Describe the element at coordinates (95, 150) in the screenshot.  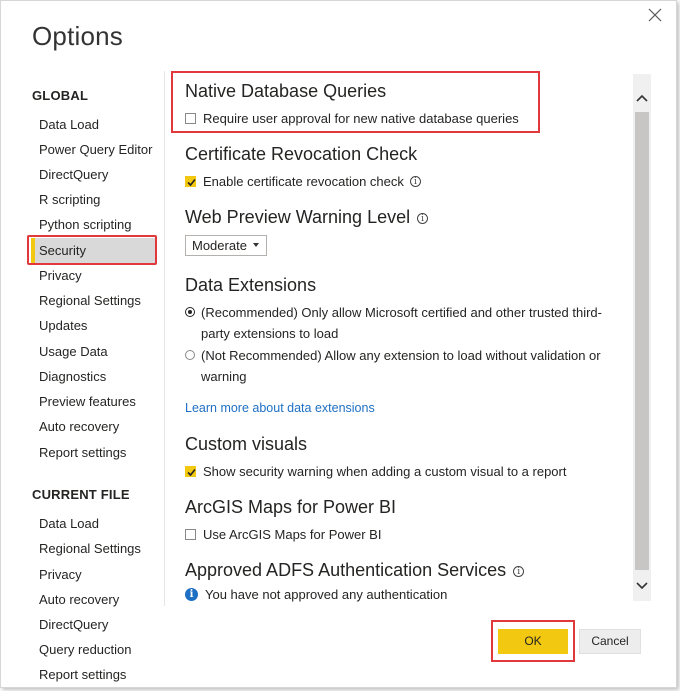
I see `nav-item-power-query-editor: Power Query Editor` at that location.